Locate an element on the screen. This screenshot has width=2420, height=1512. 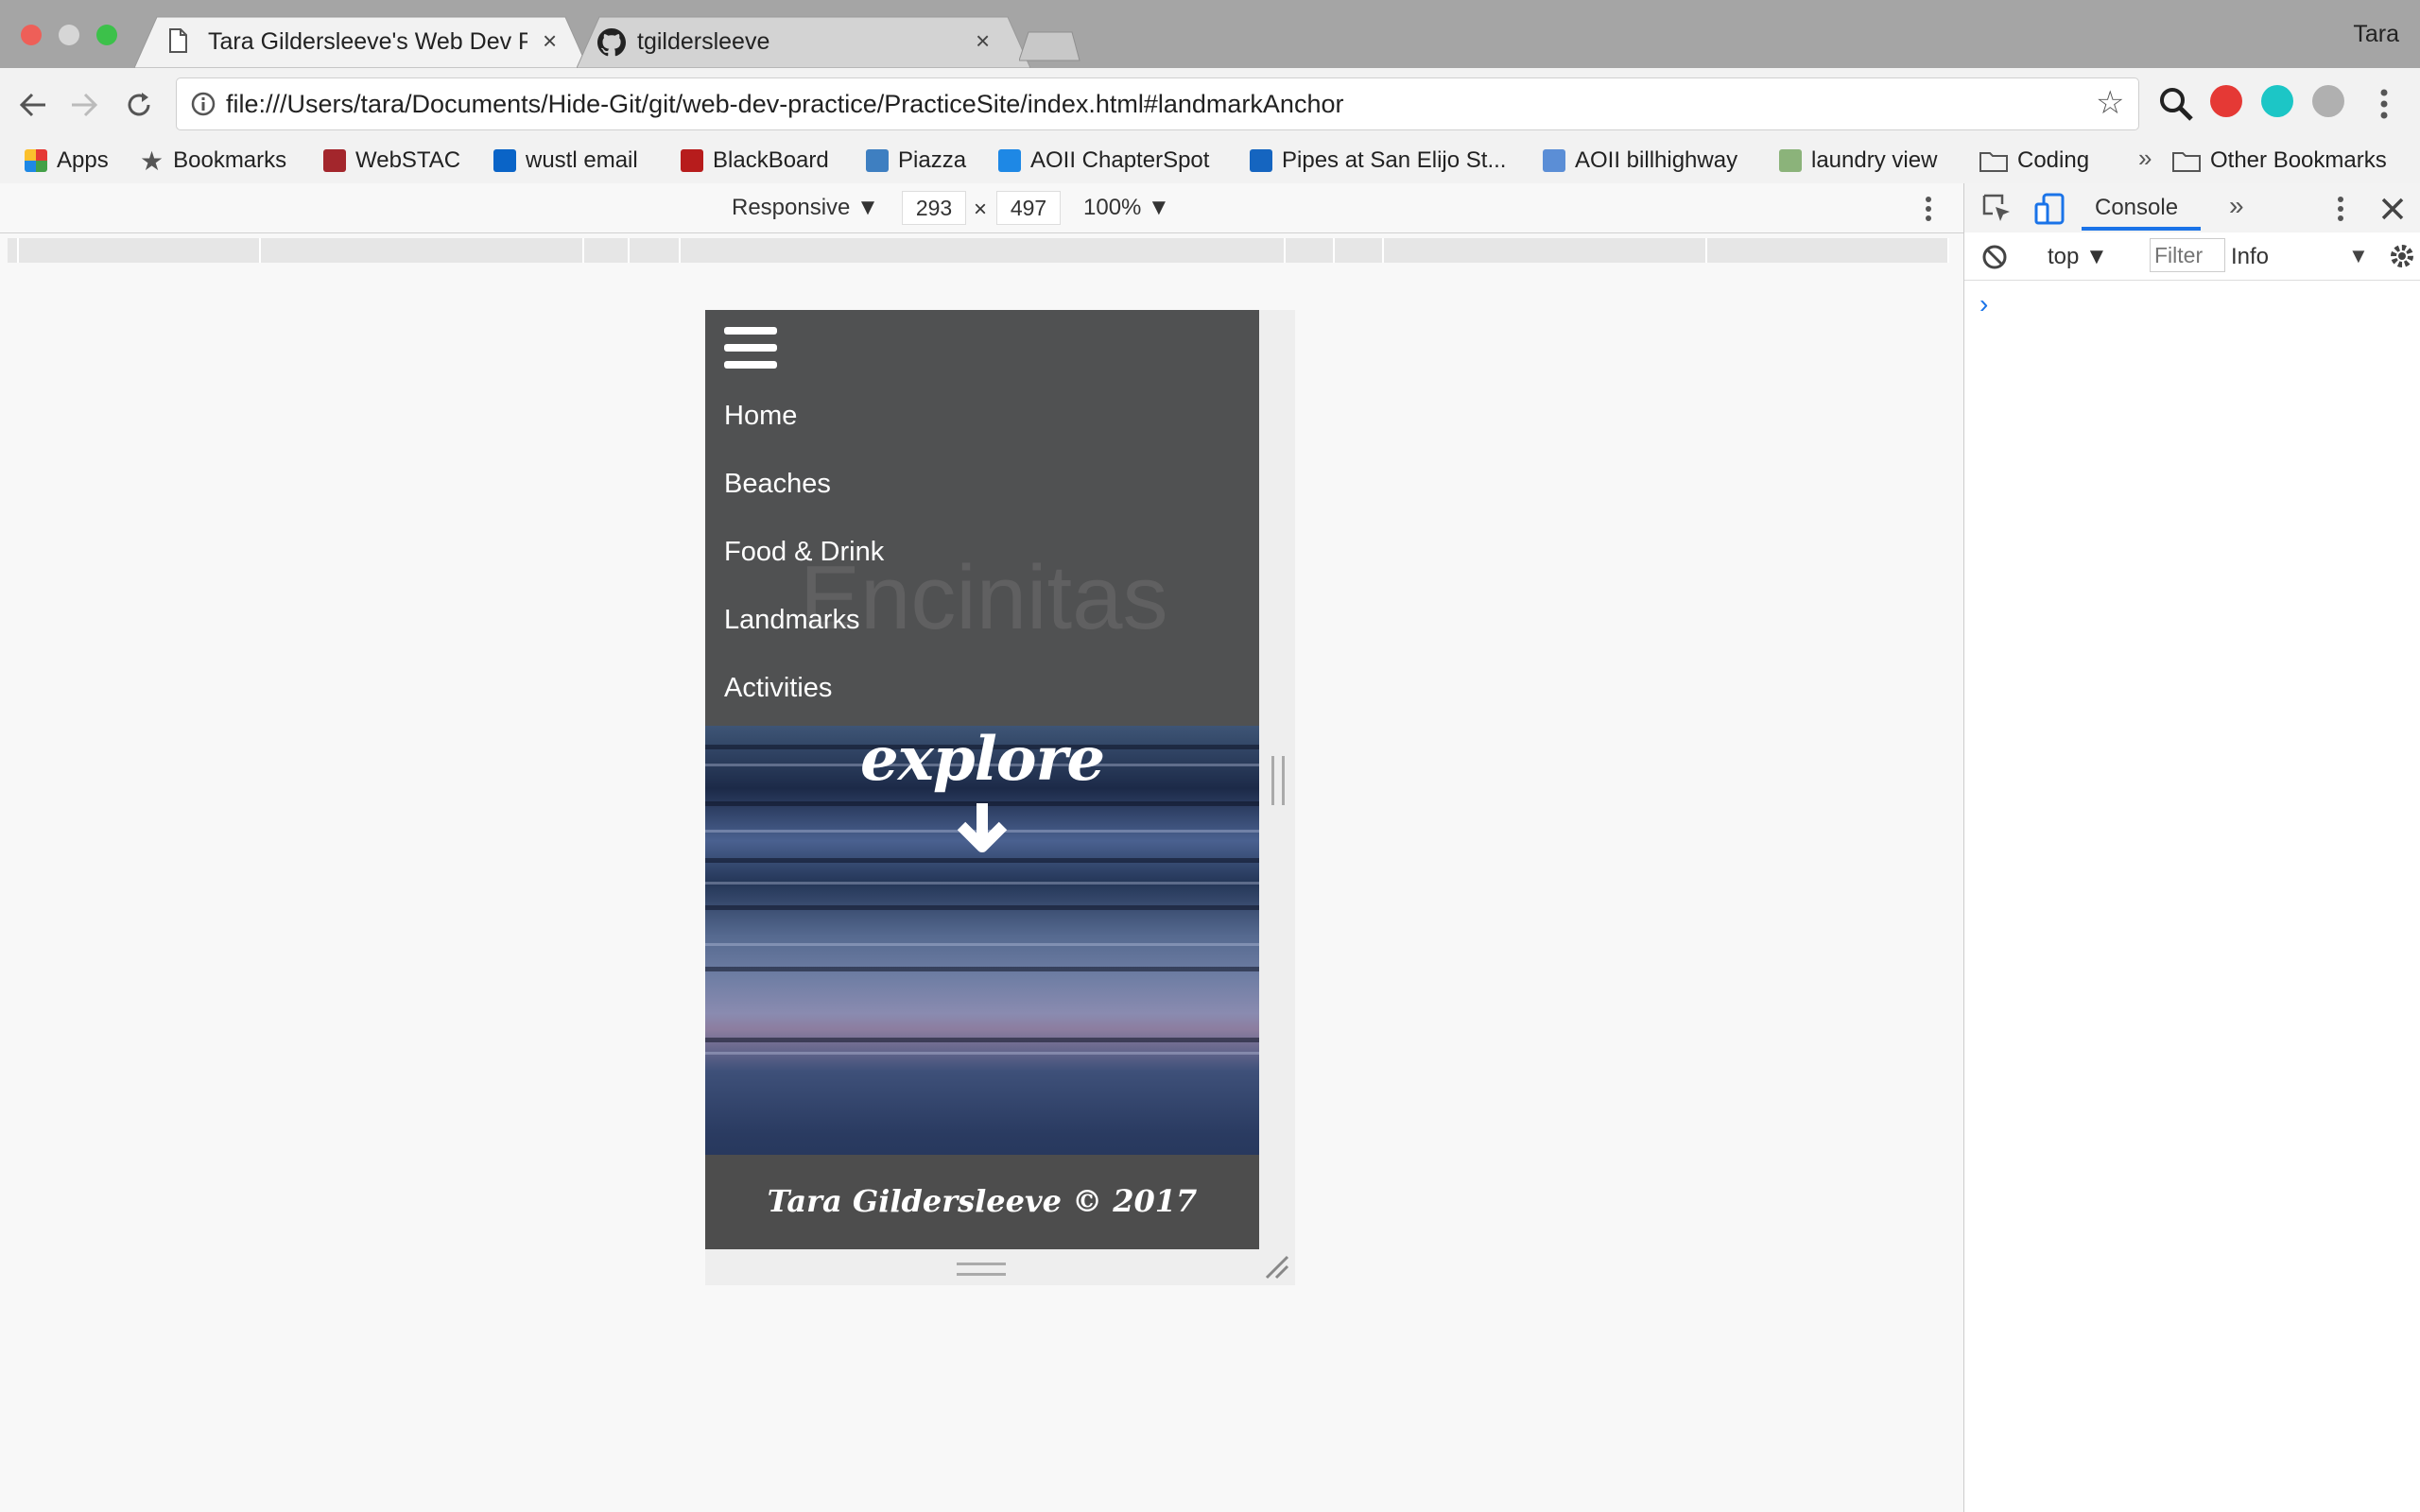
device-mode-select: Responsive ▼ is located at coordinates (806, 208).